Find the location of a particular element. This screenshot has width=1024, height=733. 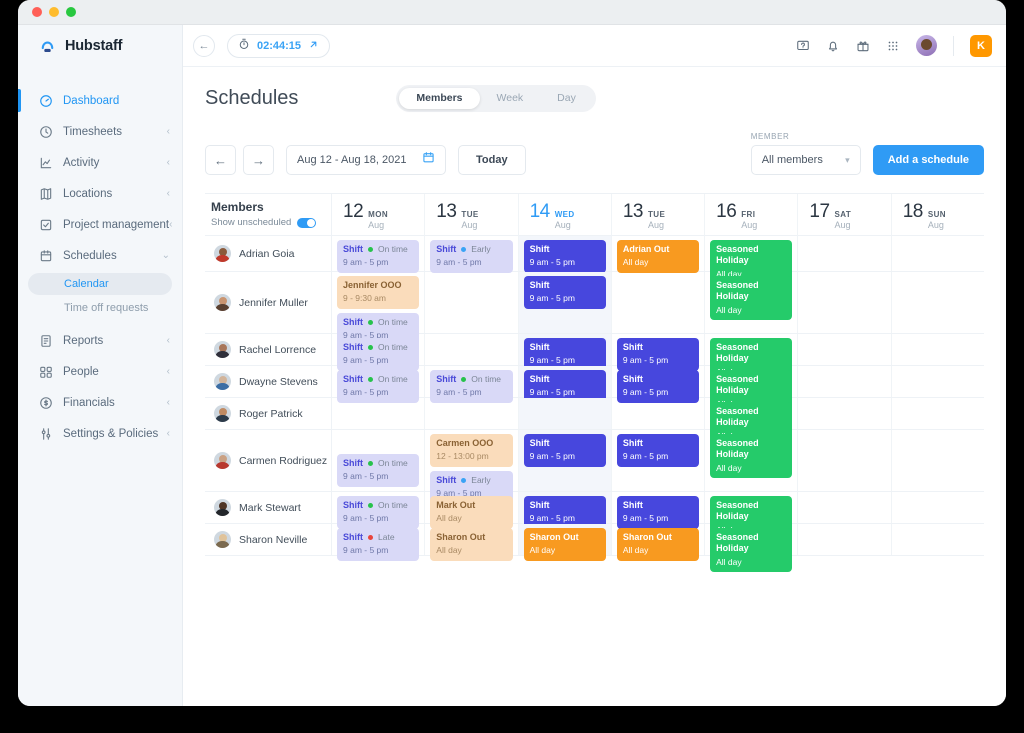

sidebar-item-schedules: Schedules ⌄ is located at coordinates (100, 255).